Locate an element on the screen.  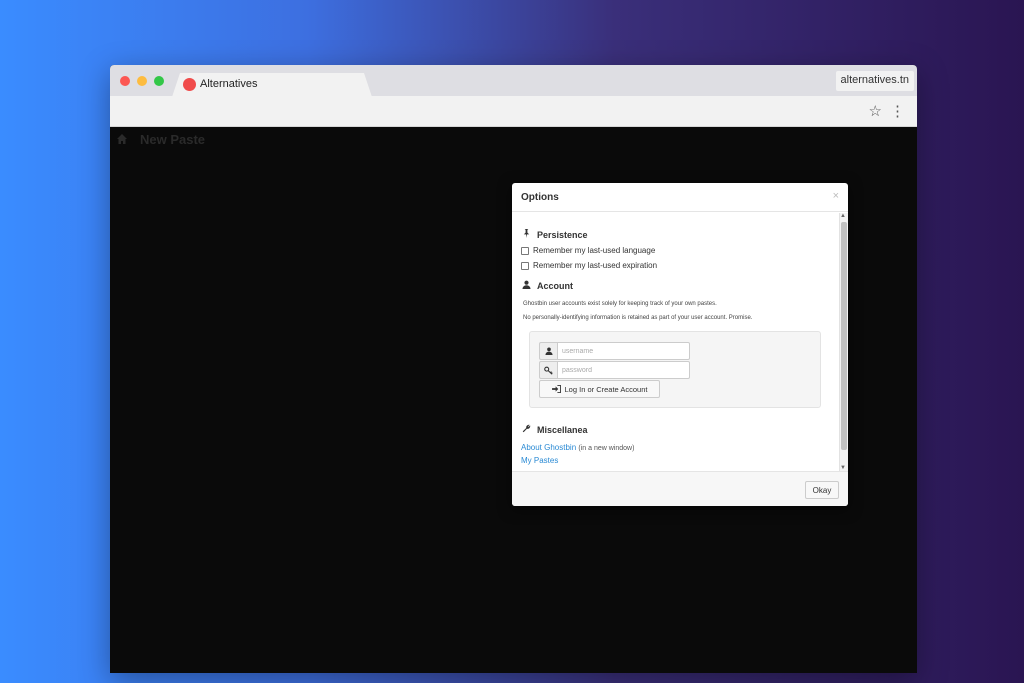
okay-button: Okay is located at coordinates (822, 490).